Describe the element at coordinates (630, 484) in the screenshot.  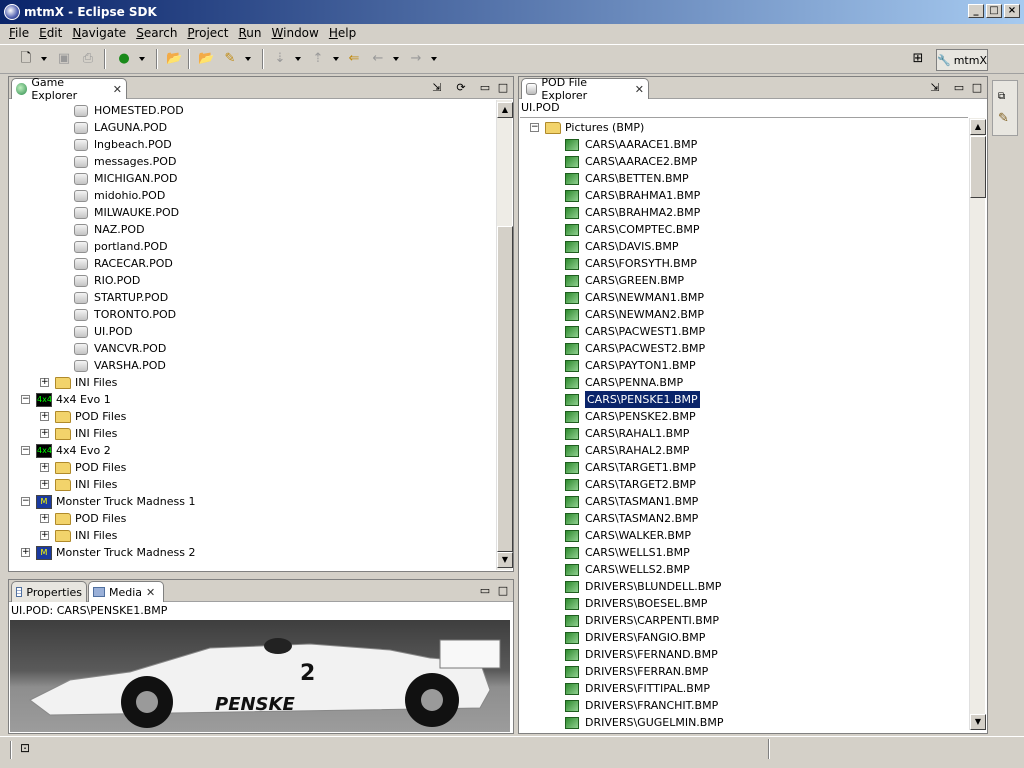
I see `tree-item-bmp: CARS\TARGET2.BMP` at that location.